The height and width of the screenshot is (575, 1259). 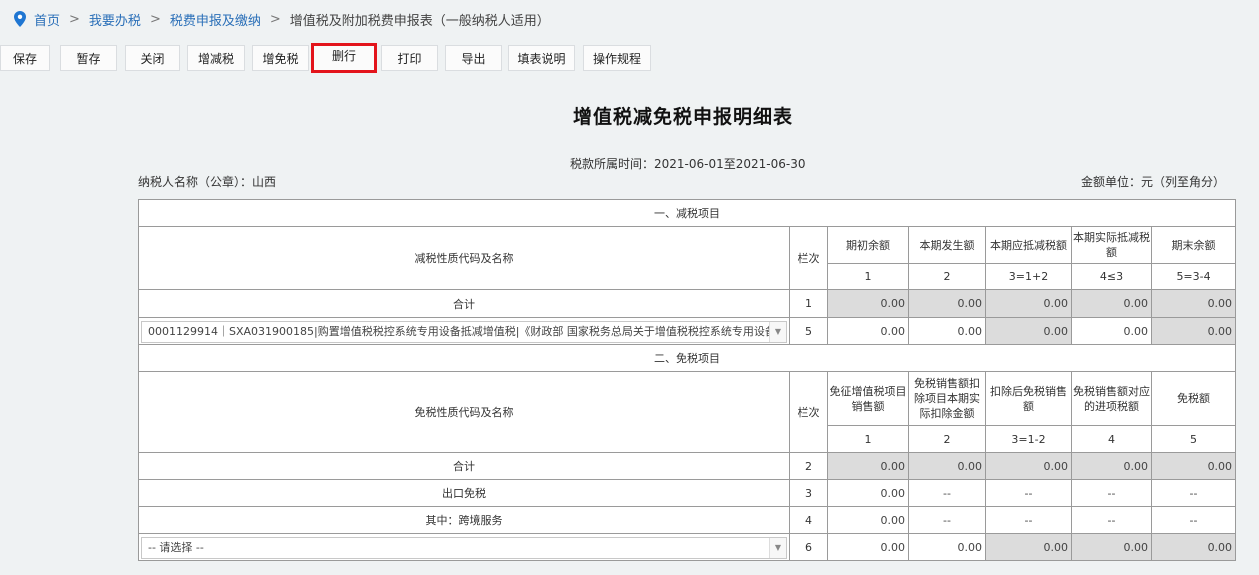 What do you see at coordinates (868, 245) in the screenshot?
I see `column-header: 期初余额` at bounding box center [868, 245].